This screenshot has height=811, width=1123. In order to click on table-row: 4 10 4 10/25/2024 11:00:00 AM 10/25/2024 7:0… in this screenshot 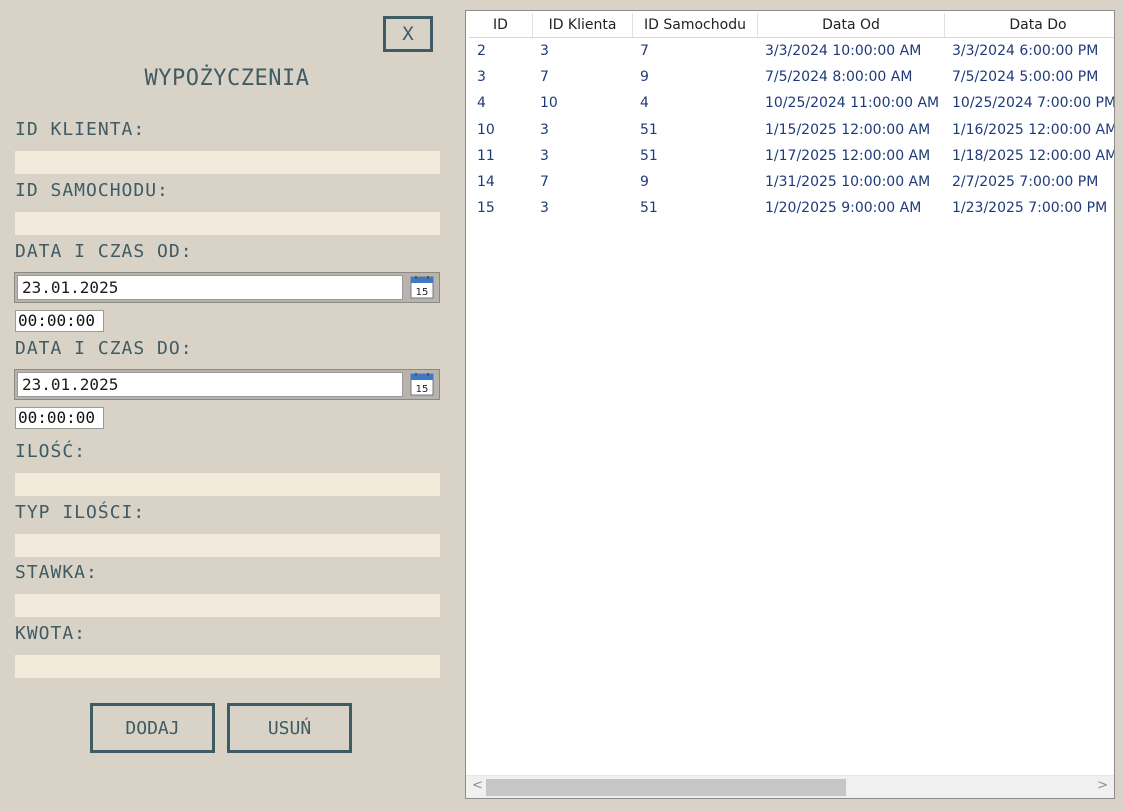, I will do `click(791, 103)`.